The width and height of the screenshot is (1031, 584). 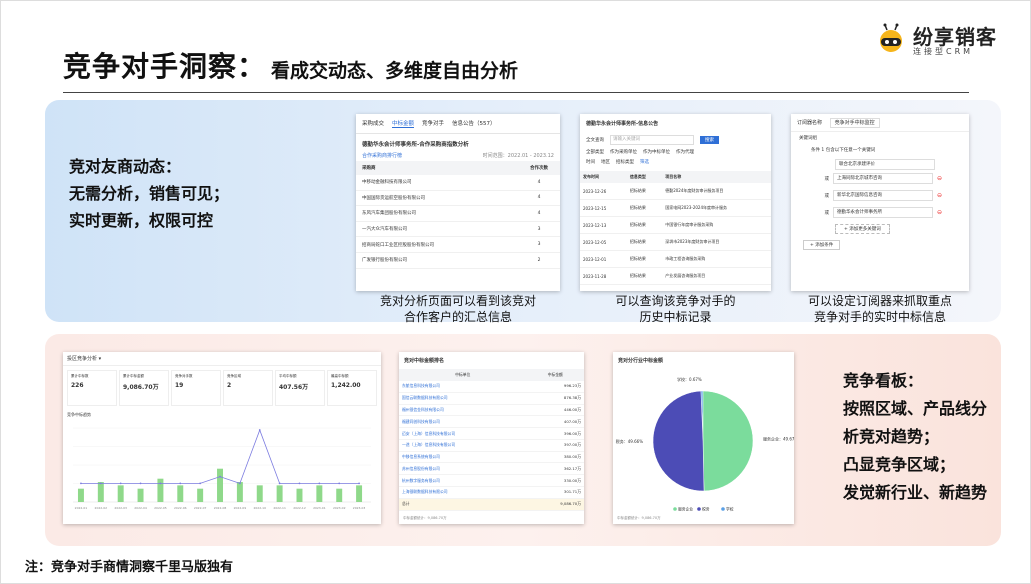 What do you see at coordinates (675, 242) in the screenshot?
I see `table-row: 2023-12-05 招标结果 深圳市2023年度财务审计项目` at bounding box center [675, 242].